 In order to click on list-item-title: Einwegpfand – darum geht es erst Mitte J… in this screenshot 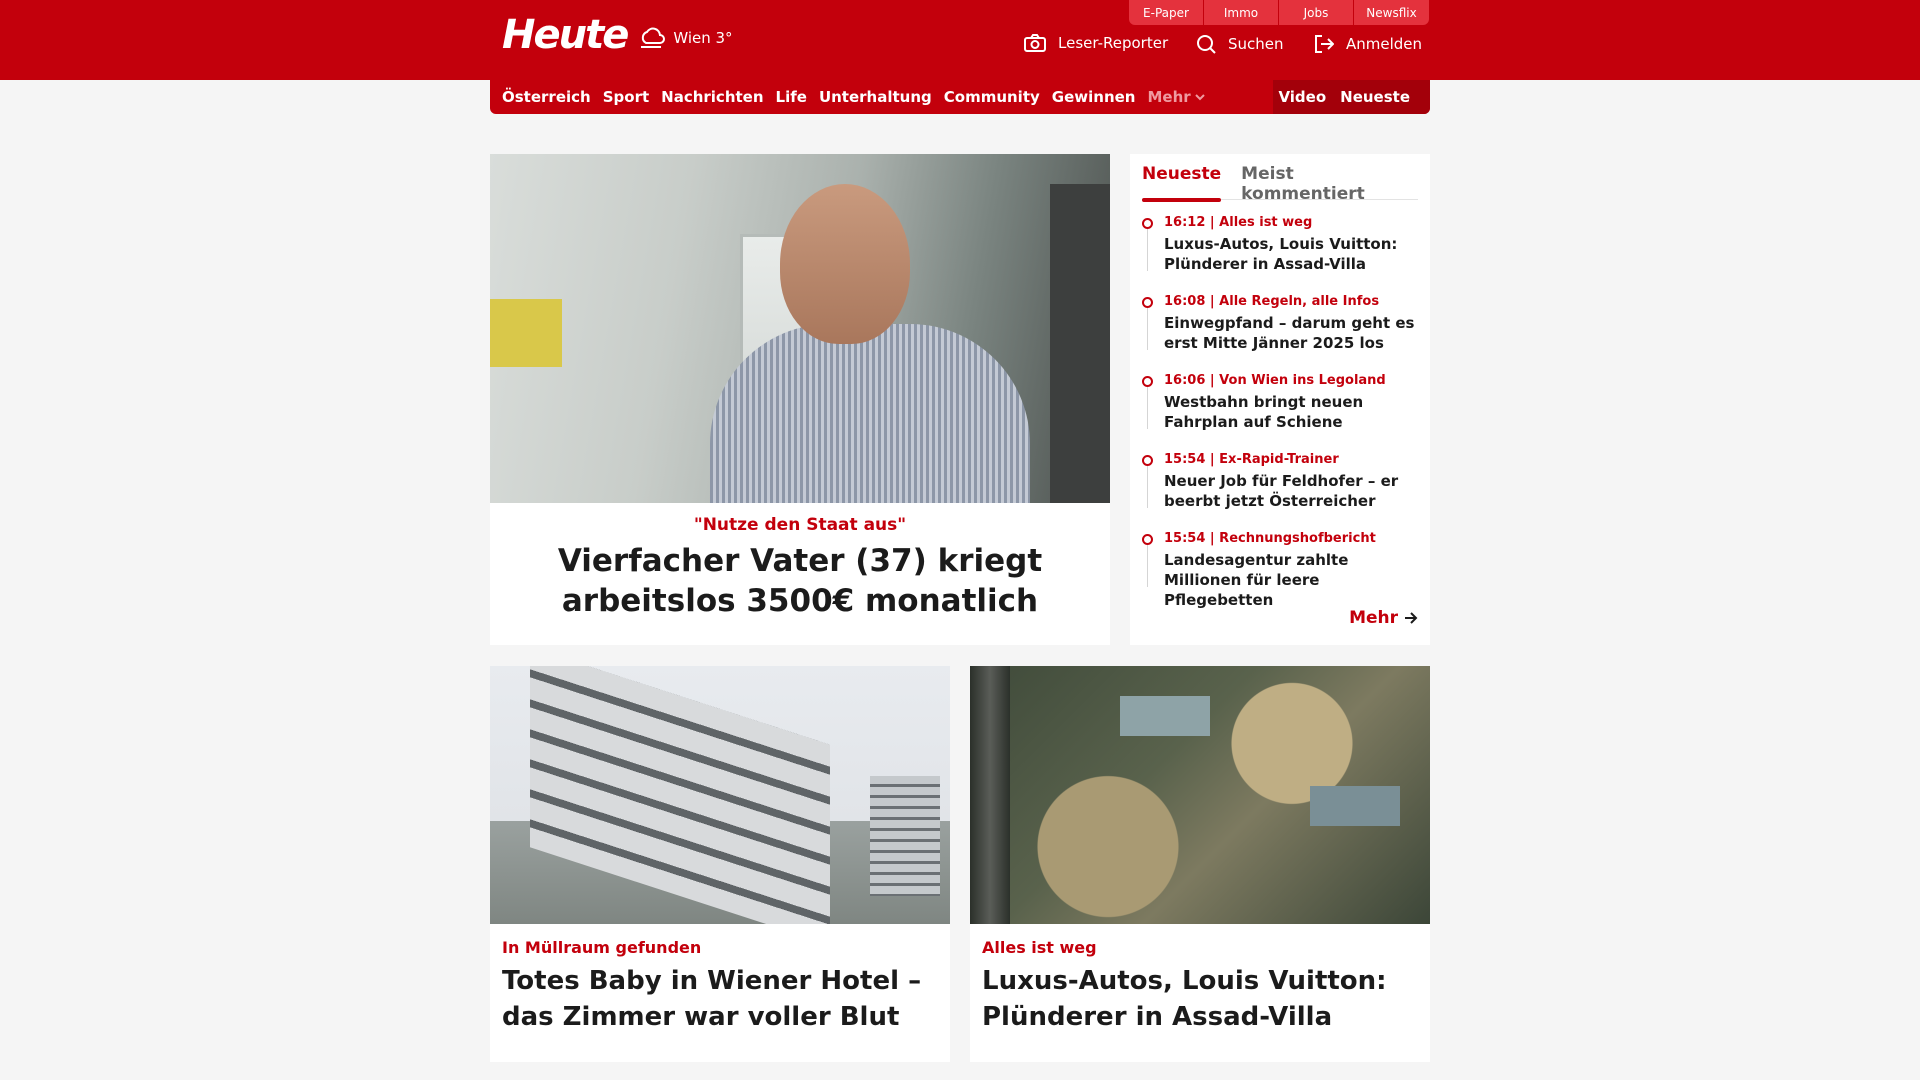, I will do `click(1291, 333)`.